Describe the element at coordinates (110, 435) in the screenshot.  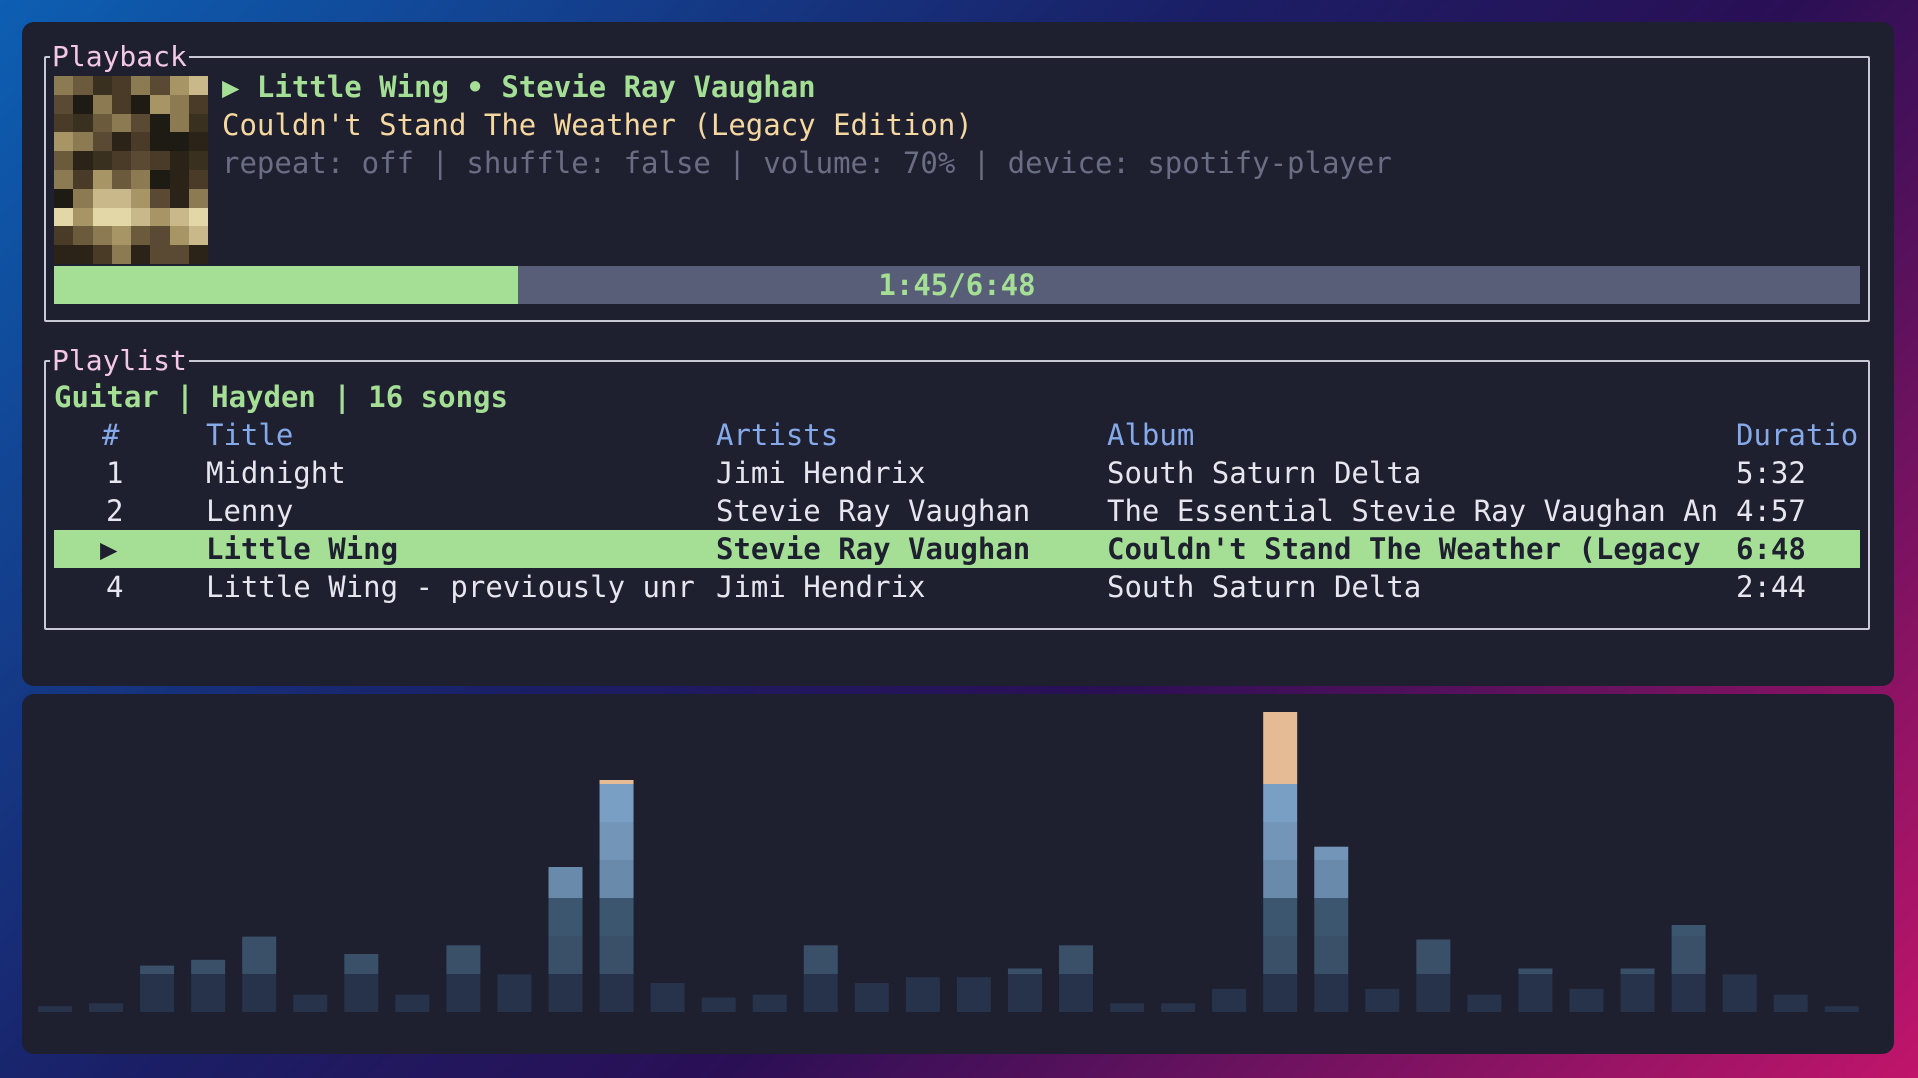
I see `column-header-number: #` at that location.